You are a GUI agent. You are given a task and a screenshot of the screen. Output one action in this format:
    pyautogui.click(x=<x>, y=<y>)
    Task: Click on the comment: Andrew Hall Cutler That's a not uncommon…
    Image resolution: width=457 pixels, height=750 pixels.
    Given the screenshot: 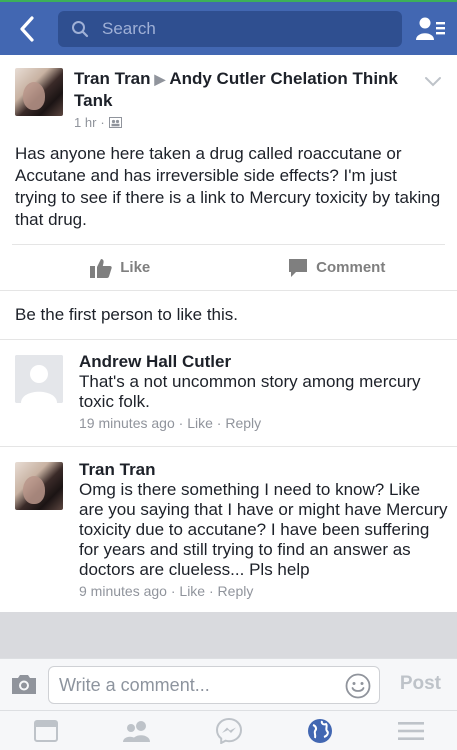 What is the action you would take?
    pyautogui.click(x=264, y=391)
    